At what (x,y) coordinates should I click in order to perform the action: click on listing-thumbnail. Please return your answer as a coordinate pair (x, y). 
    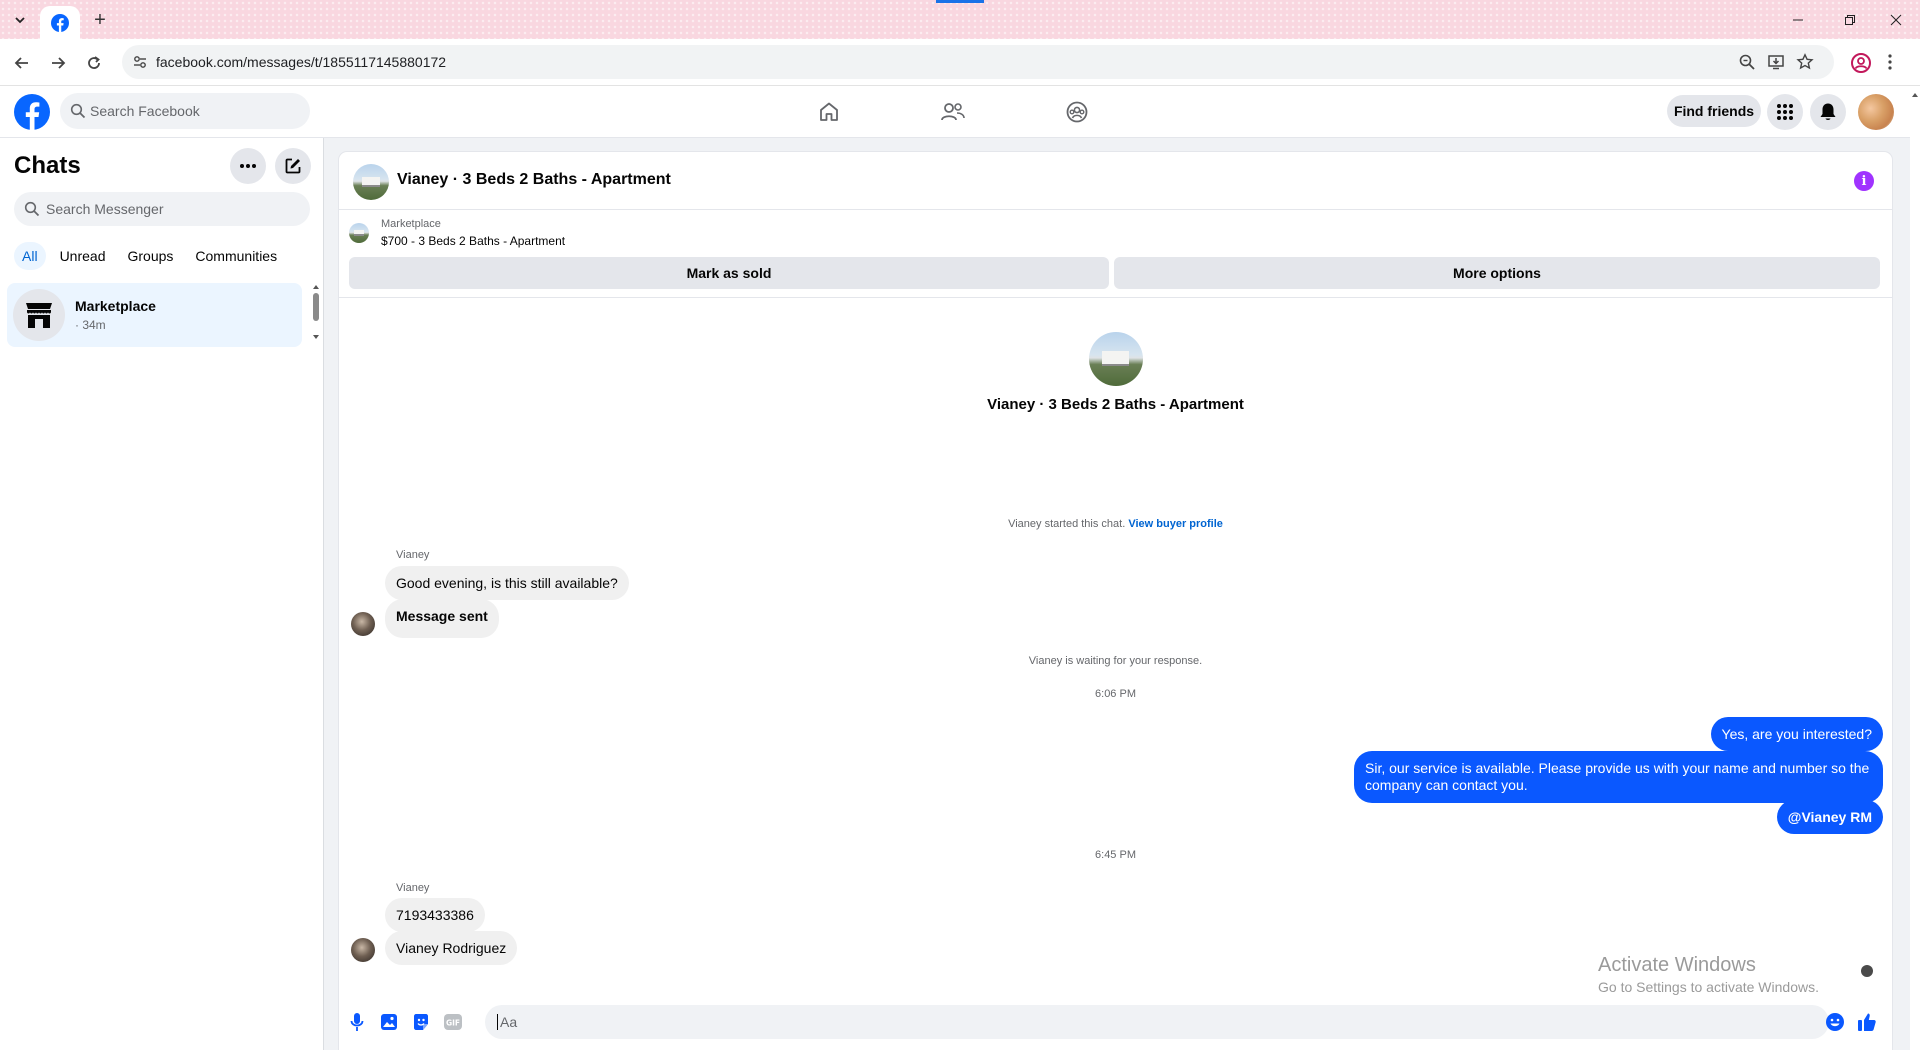
    Looking at the image, I should click on (371, 182).